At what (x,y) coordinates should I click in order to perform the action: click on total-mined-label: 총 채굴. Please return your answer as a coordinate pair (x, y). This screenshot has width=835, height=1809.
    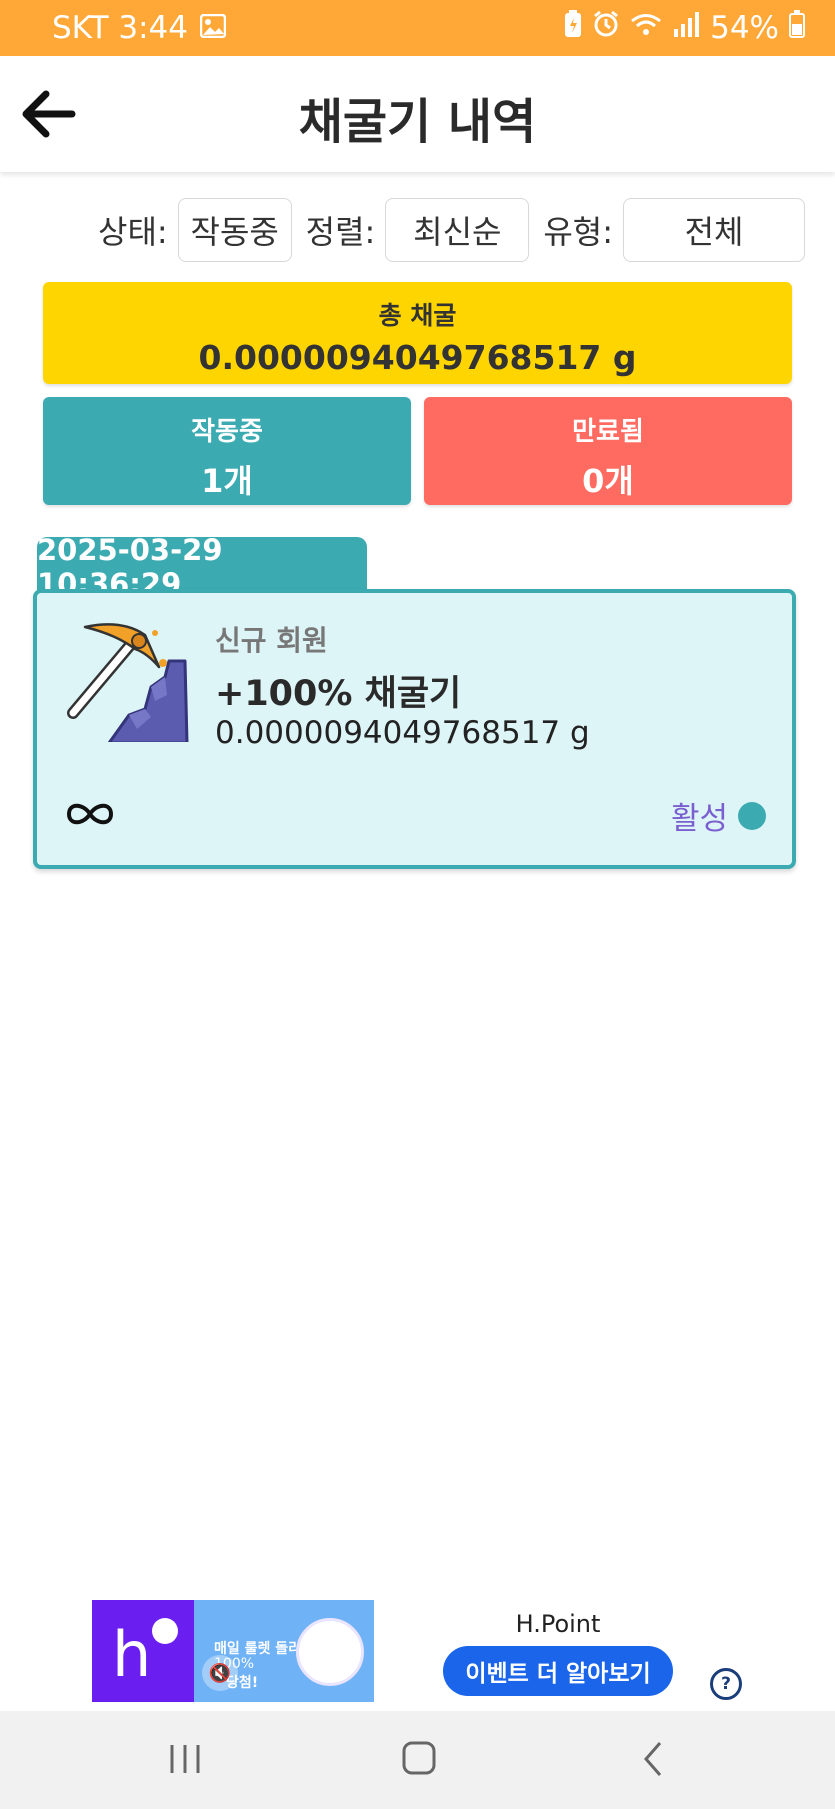
    Looking at the image, I should click on (417, 315).